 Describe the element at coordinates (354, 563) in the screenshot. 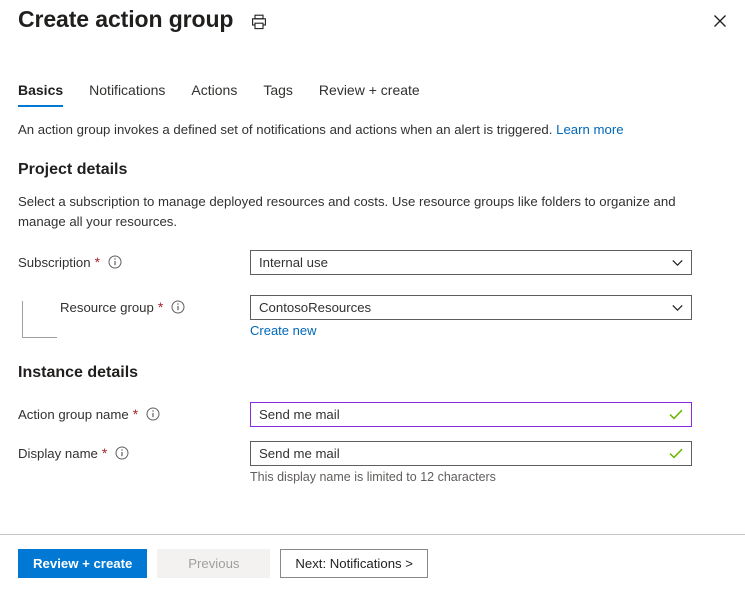

I see `next-notifications-button: Next: Notifications >` at that location.